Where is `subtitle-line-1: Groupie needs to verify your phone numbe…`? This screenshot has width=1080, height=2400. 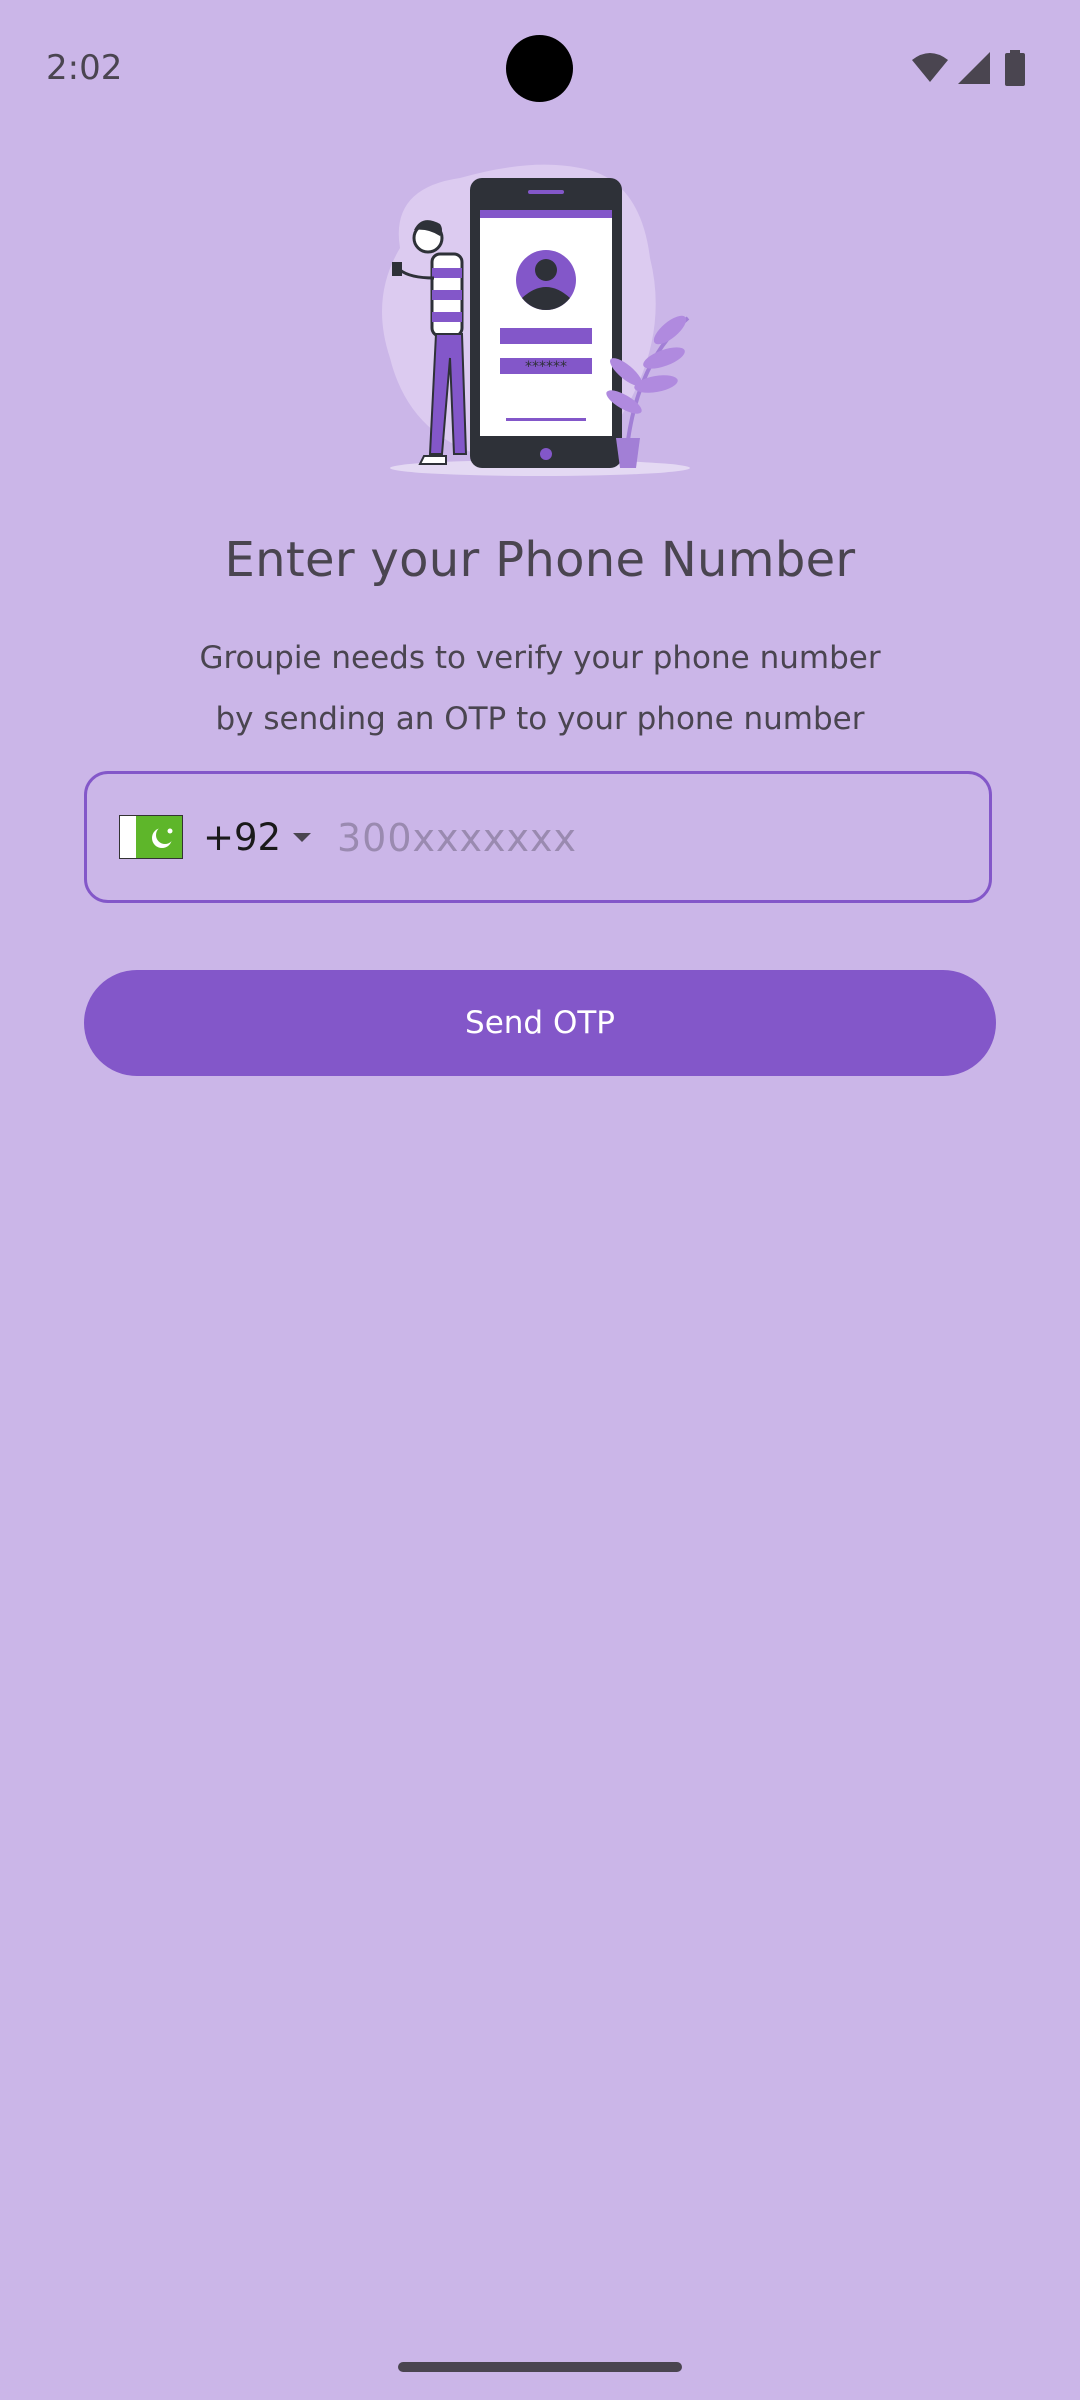 subtitle-line-1: Groupie needs to verify your phone numbe… is located at coordinates (540, 658).